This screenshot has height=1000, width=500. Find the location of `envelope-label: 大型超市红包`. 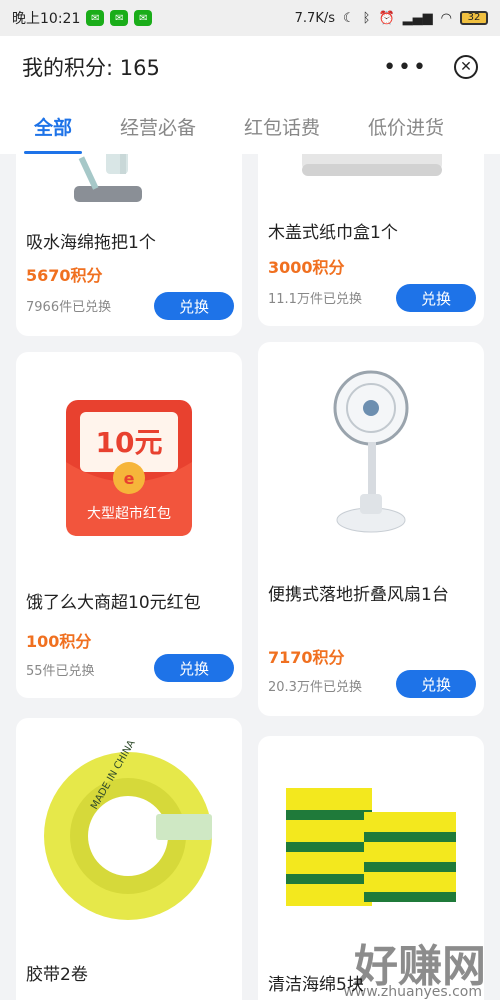

envelope-label: 大型超市红包 is located at coordinates (129, 513).